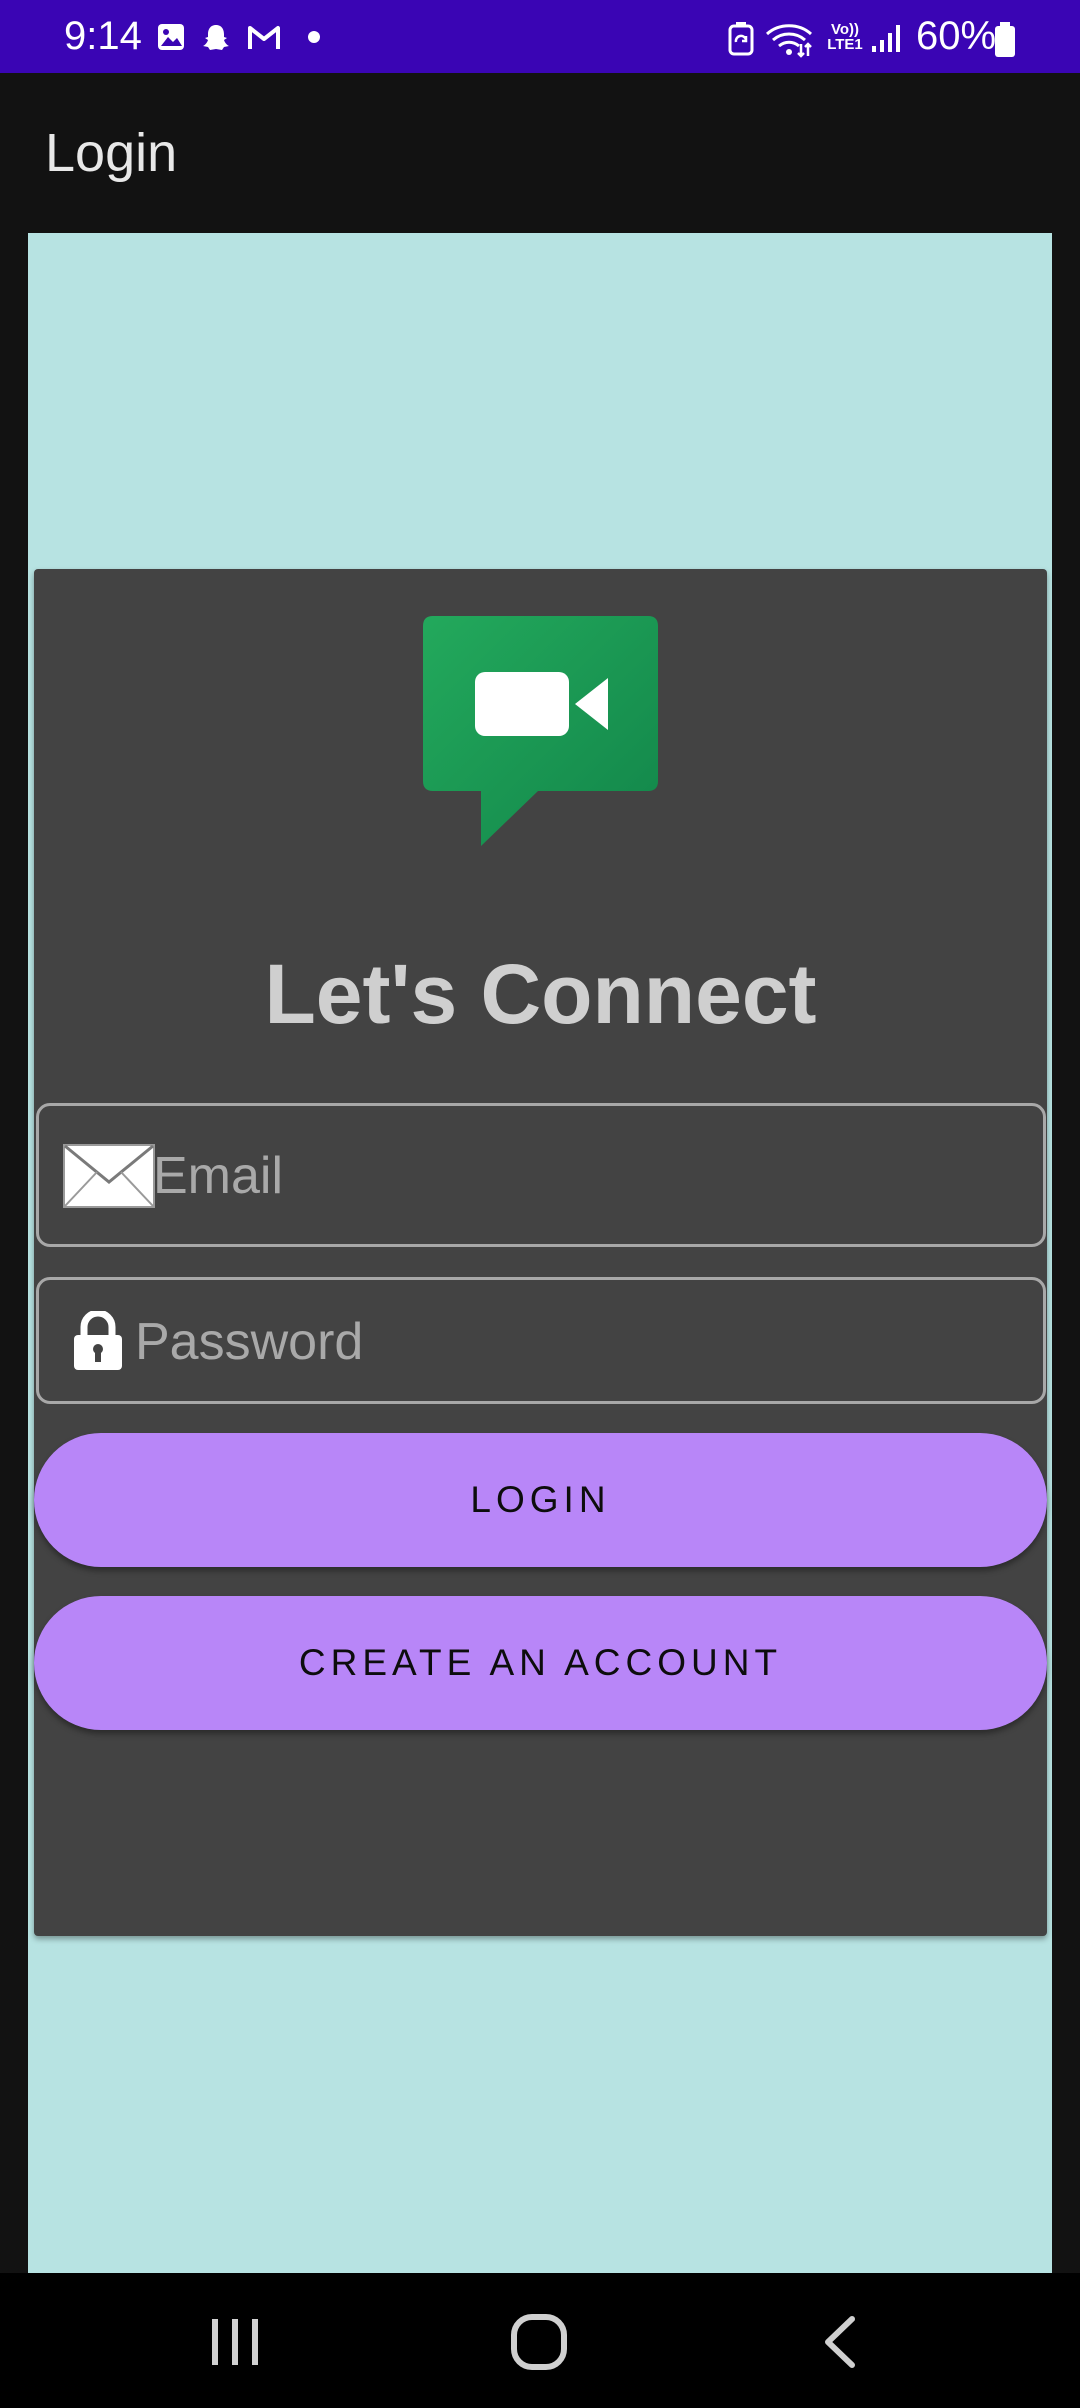  What do you see at coordinates (789, 41) in the screenshot?
I see `wifi-icon` at bounding box center [789, 41].